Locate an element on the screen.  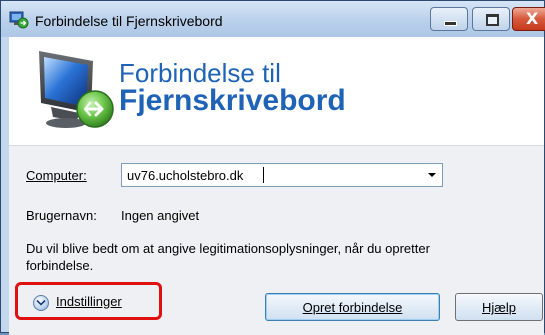
close-button: X is located at coordinates (528, 19).